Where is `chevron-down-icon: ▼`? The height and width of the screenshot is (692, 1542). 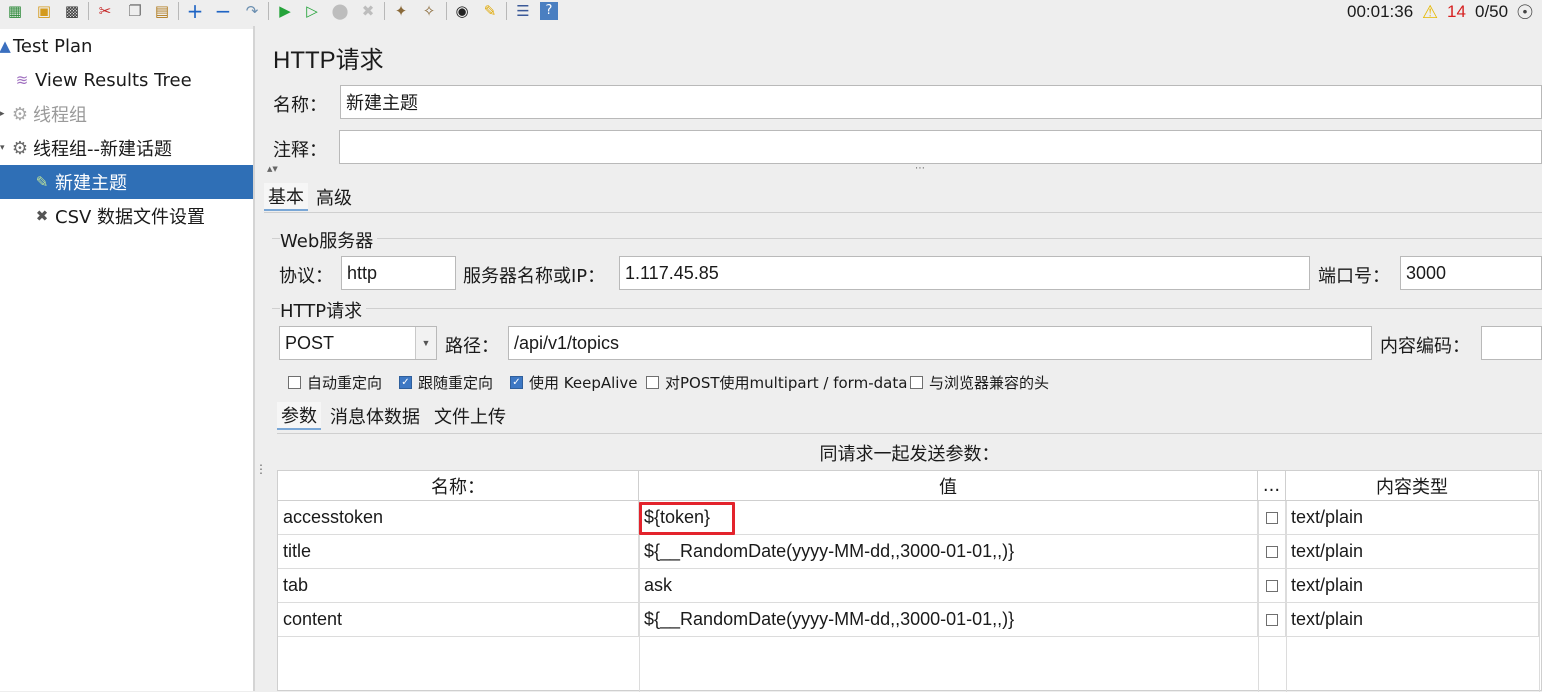 chevron-down-icon: ▼ is located at coordinates (425, 343).